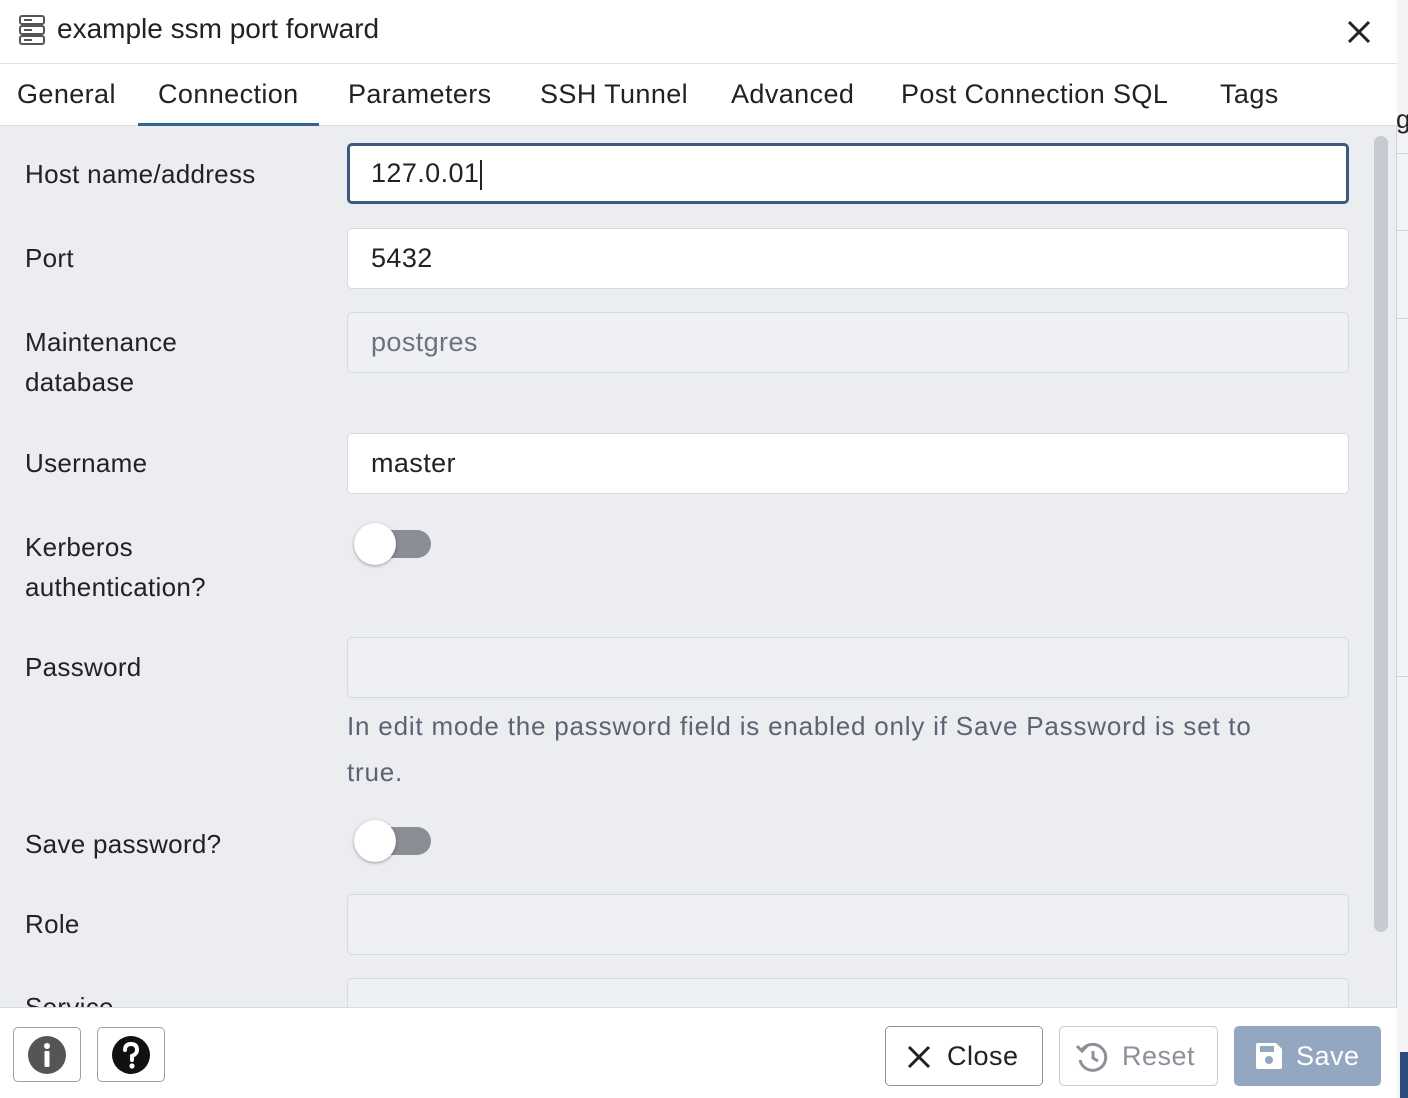 The image size is (1408, 1098). What do you see at coordinates (1328, 1056) in the screenshot?
I see `save-button-label: Save` at bounding box center [1328, 1056].